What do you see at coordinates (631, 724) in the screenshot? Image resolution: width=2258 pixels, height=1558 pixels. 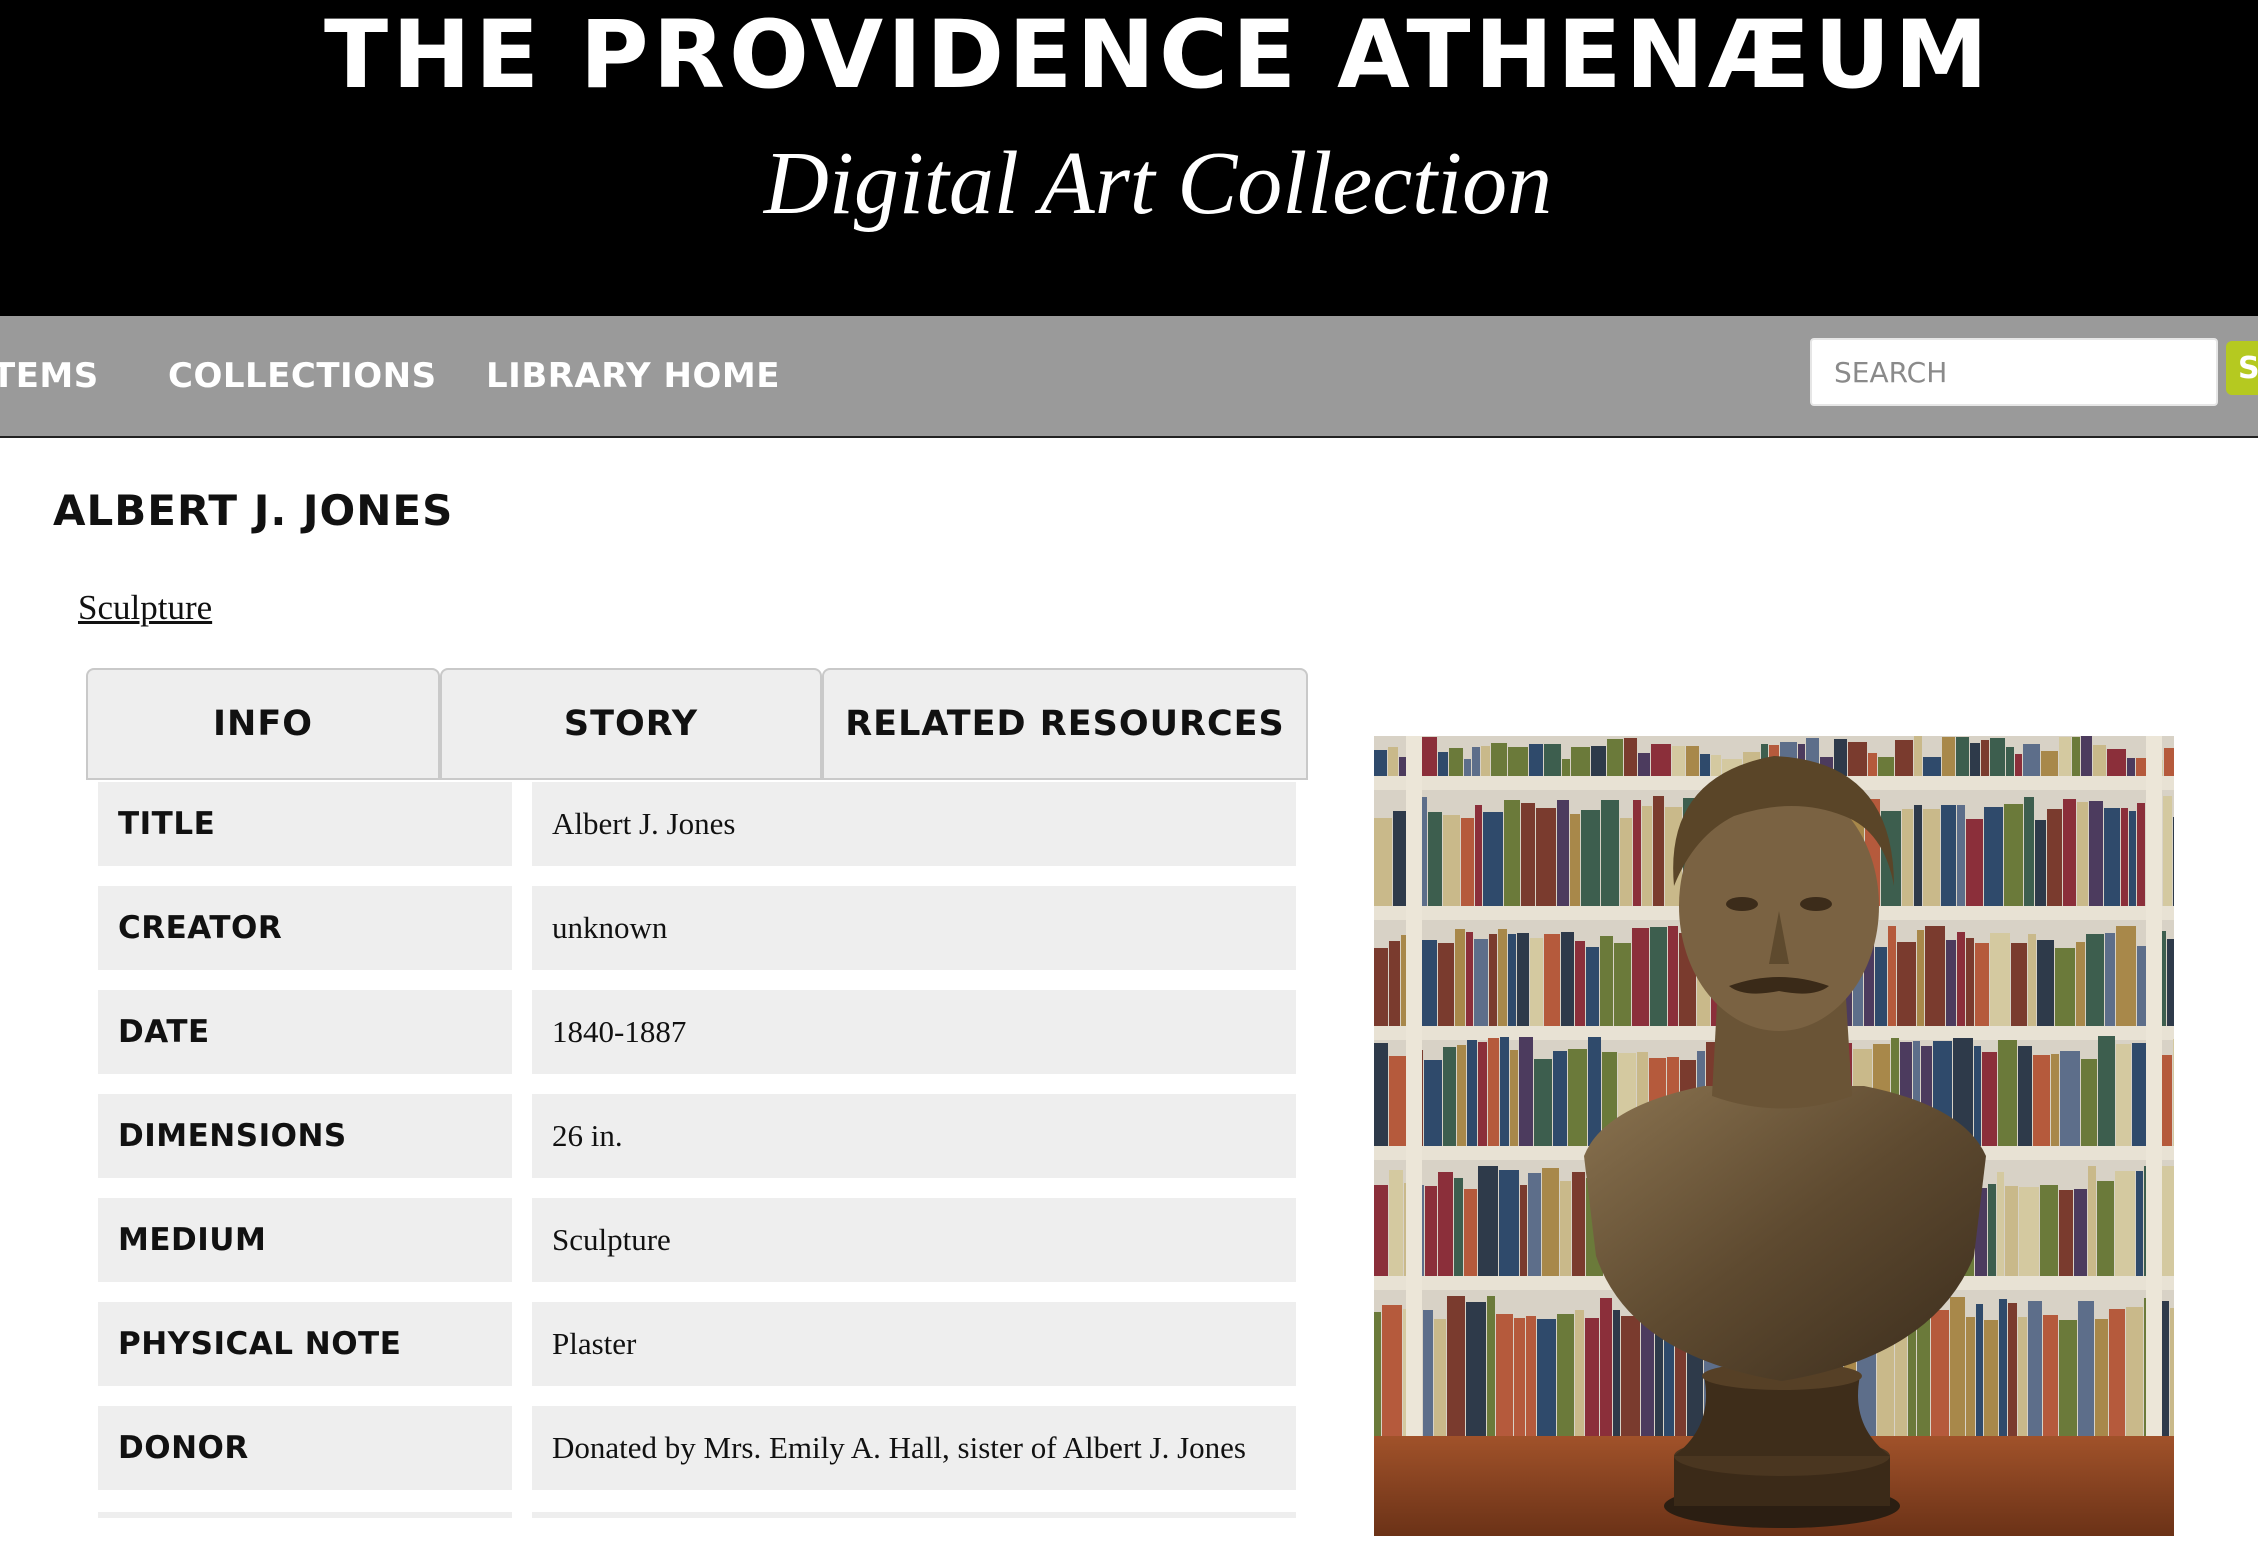 I see `tab-story: STORY` at bounding box center [631, 724].